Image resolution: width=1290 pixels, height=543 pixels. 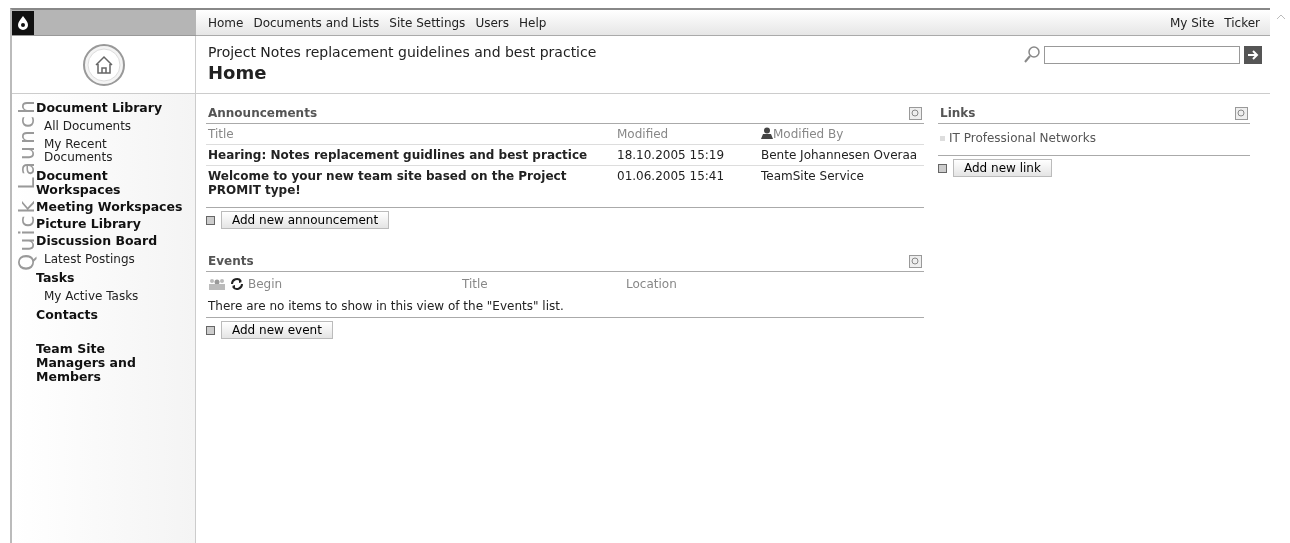 What do you see at coordinates (226, 22) in the screenshot?
I see `nav-link: Home` at bounding box center [226, 22].